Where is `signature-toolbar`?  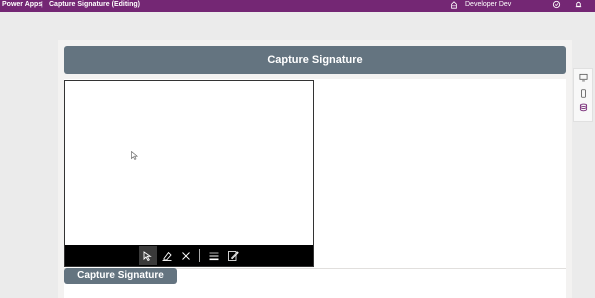 signature-toolbar is located at coordinates (189, 255).